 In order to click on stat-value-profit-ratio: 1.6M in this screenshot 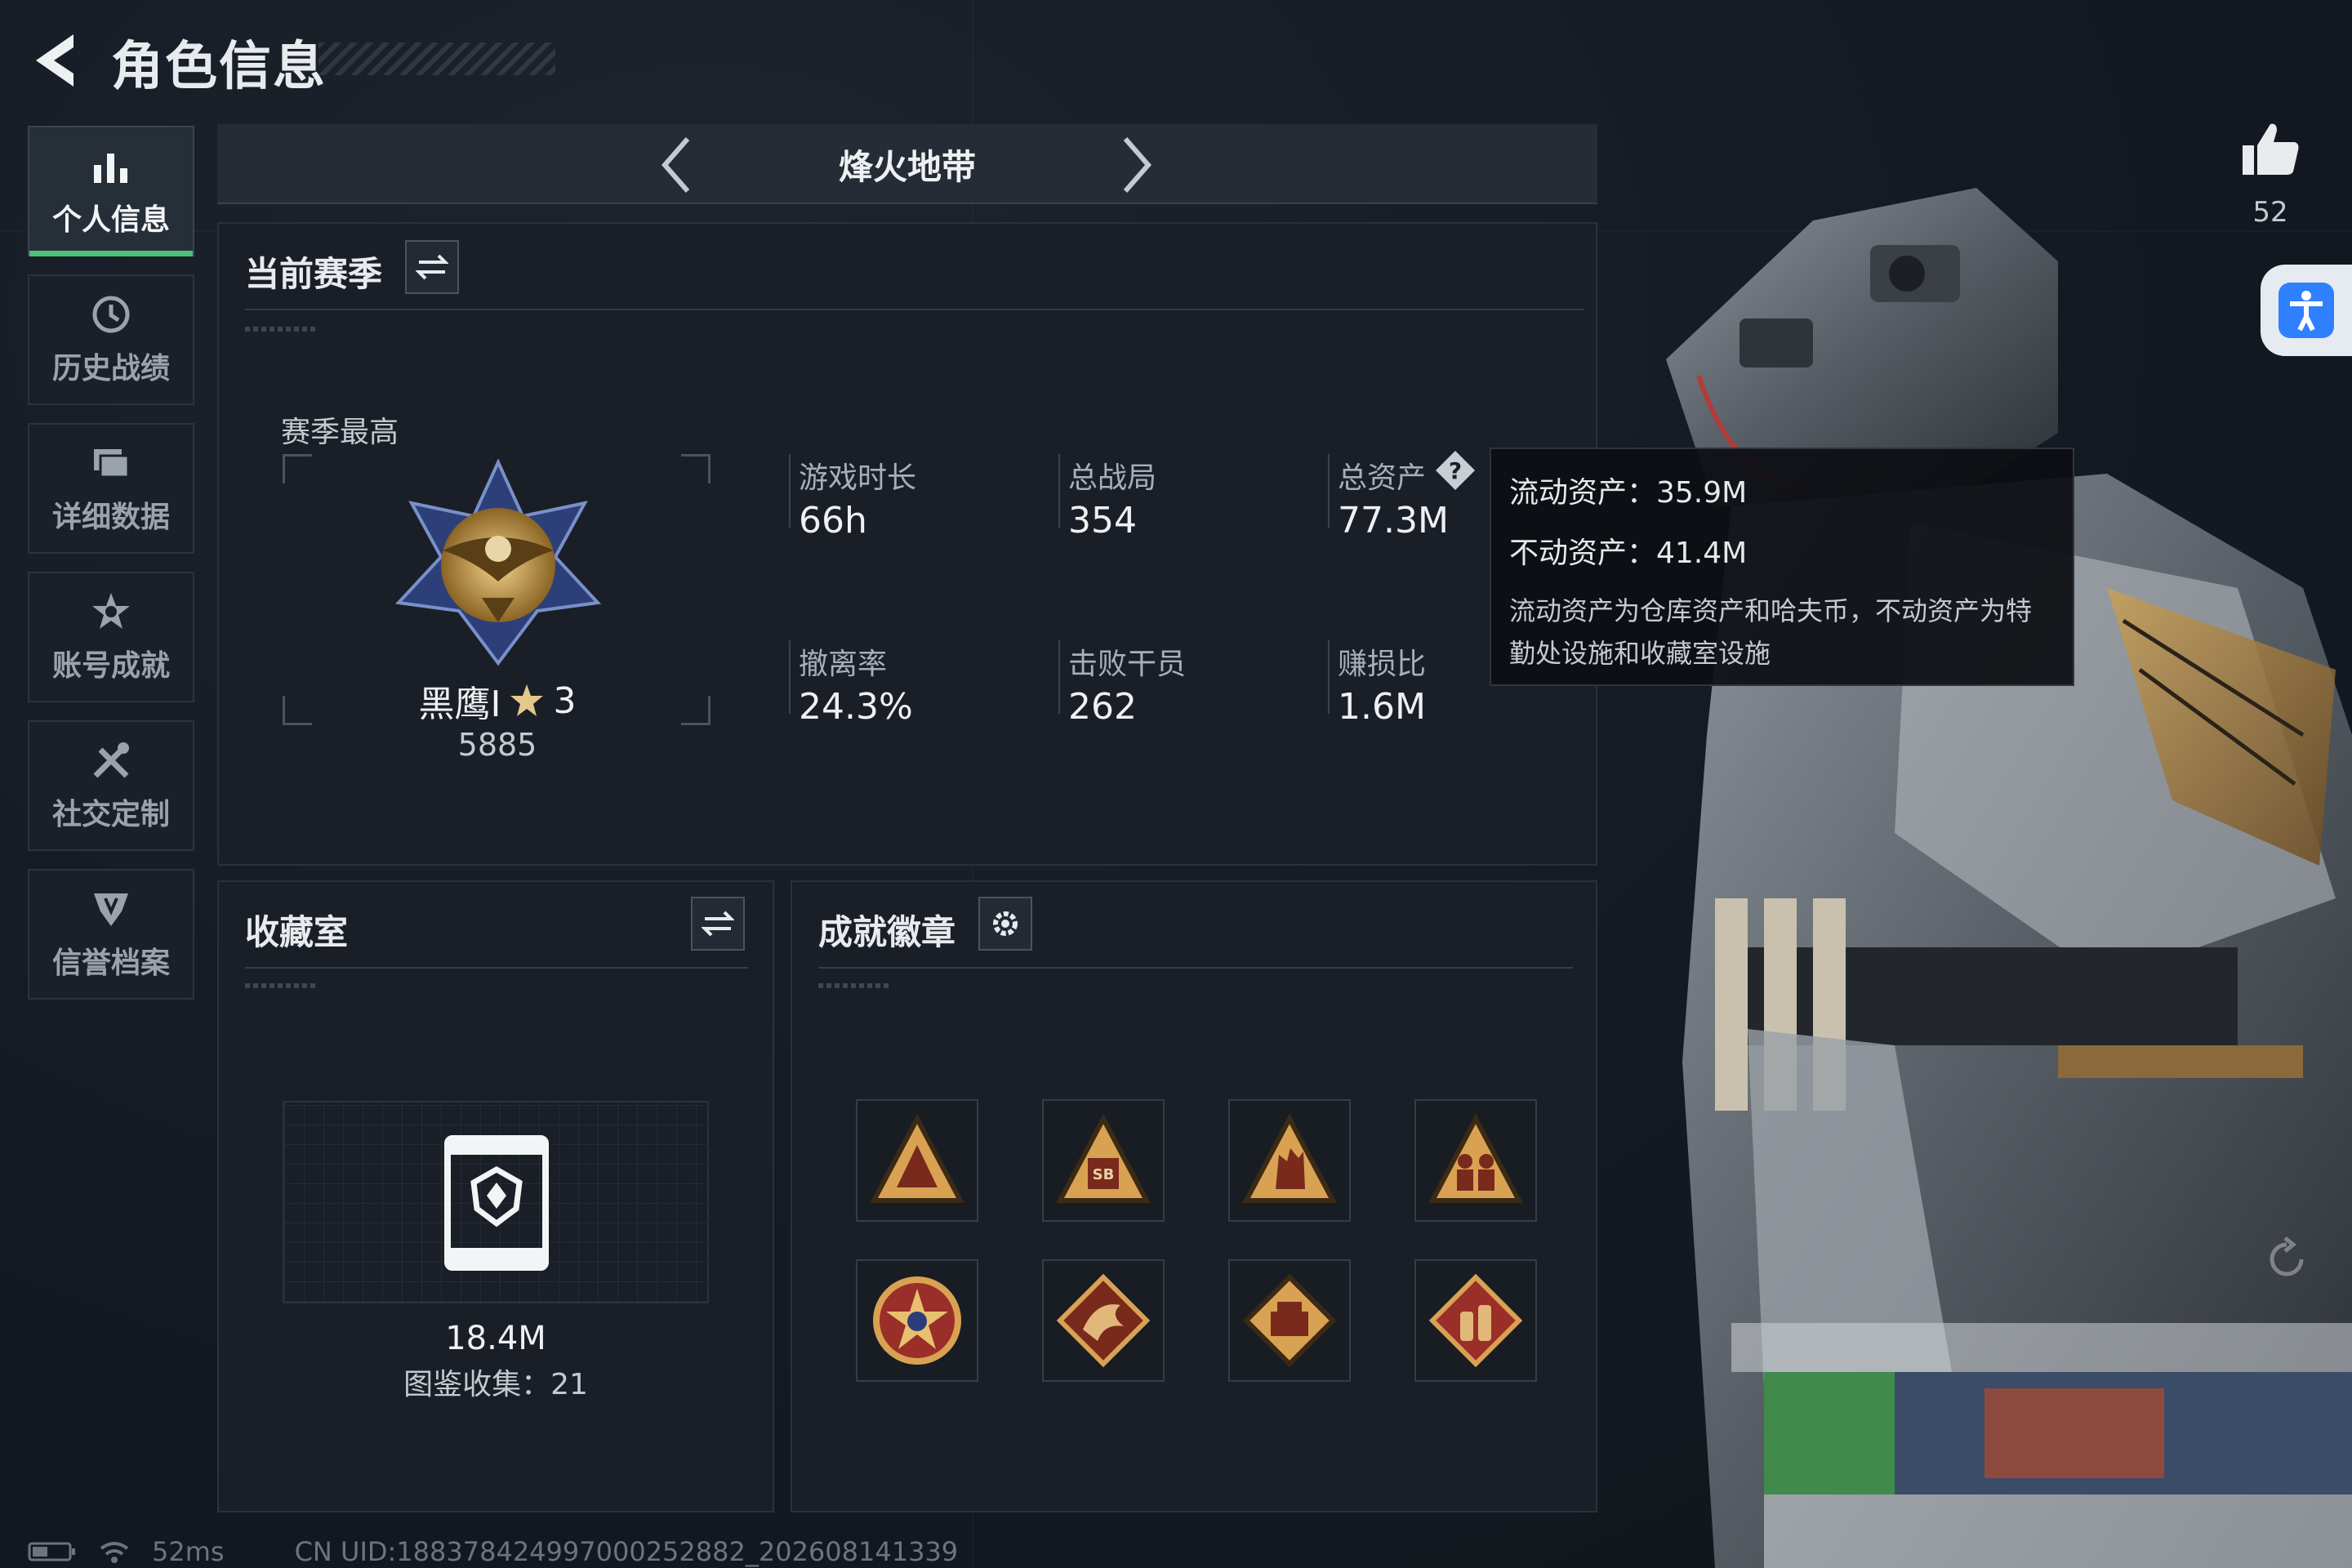, I will do `click(1382, 707)`.